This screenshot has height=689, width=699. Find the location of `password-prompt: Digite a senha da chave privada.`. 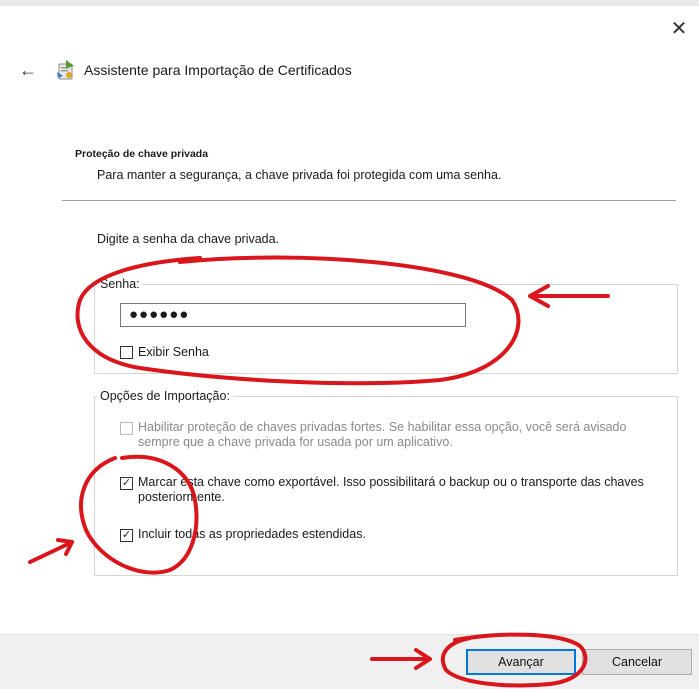

password-prompt: Digite a senha da chave privada. is located at coordinates (188, 239).